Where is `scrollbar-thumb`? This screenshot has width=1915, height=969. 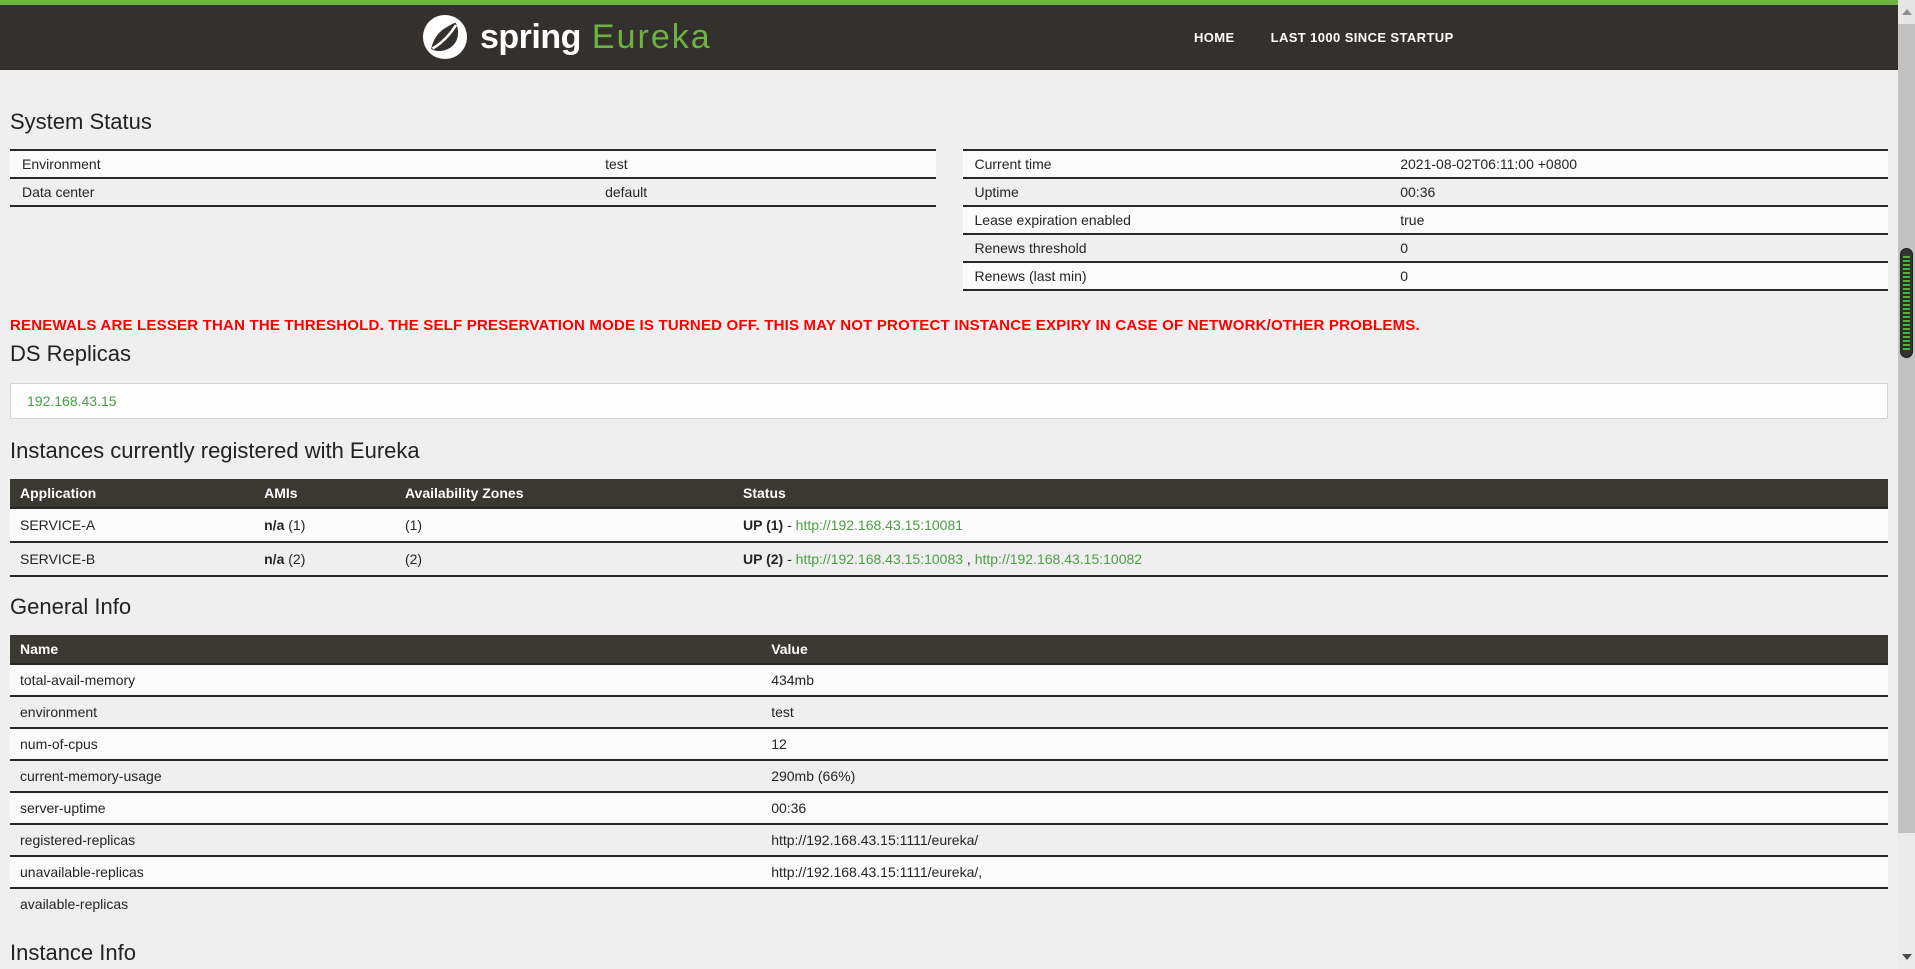 scrollbar-thumb is located at coordinates (1906, 303).